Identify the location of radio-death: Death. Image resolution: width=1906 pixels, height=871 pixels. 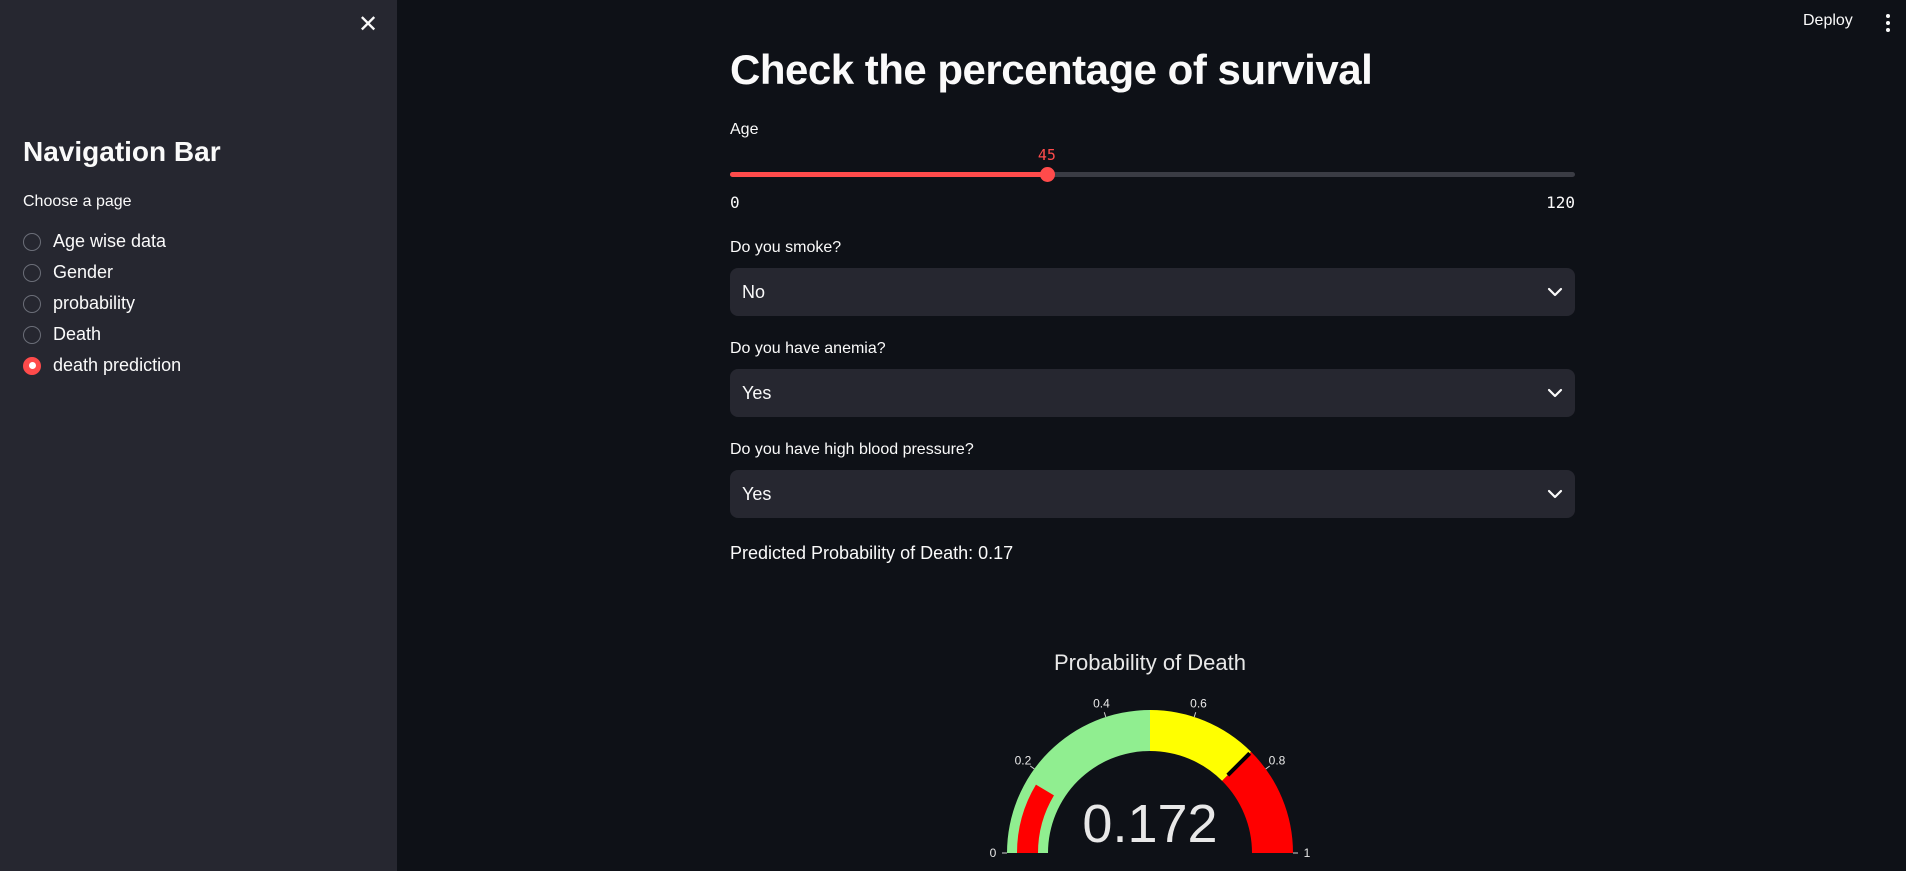
(102, 334).